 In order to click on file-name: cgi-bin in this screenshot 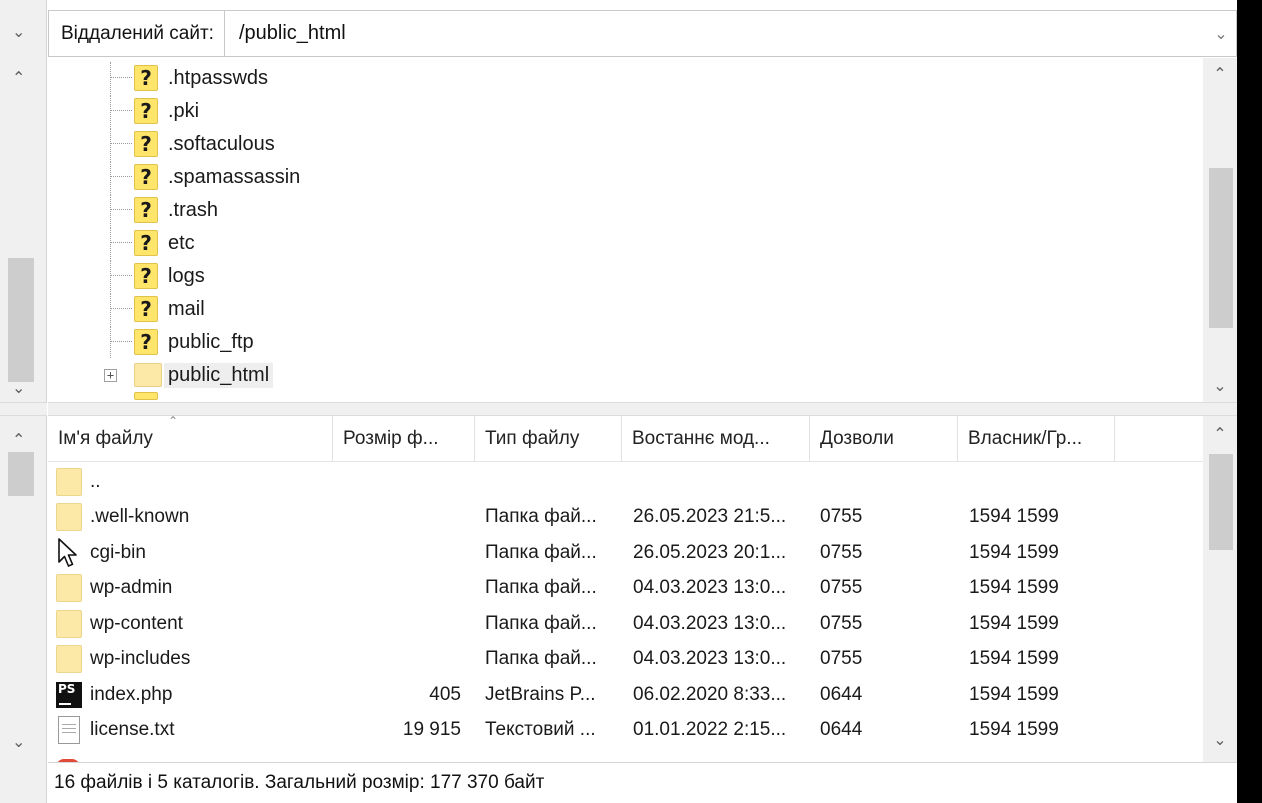, I will do `click(118, 552)`.